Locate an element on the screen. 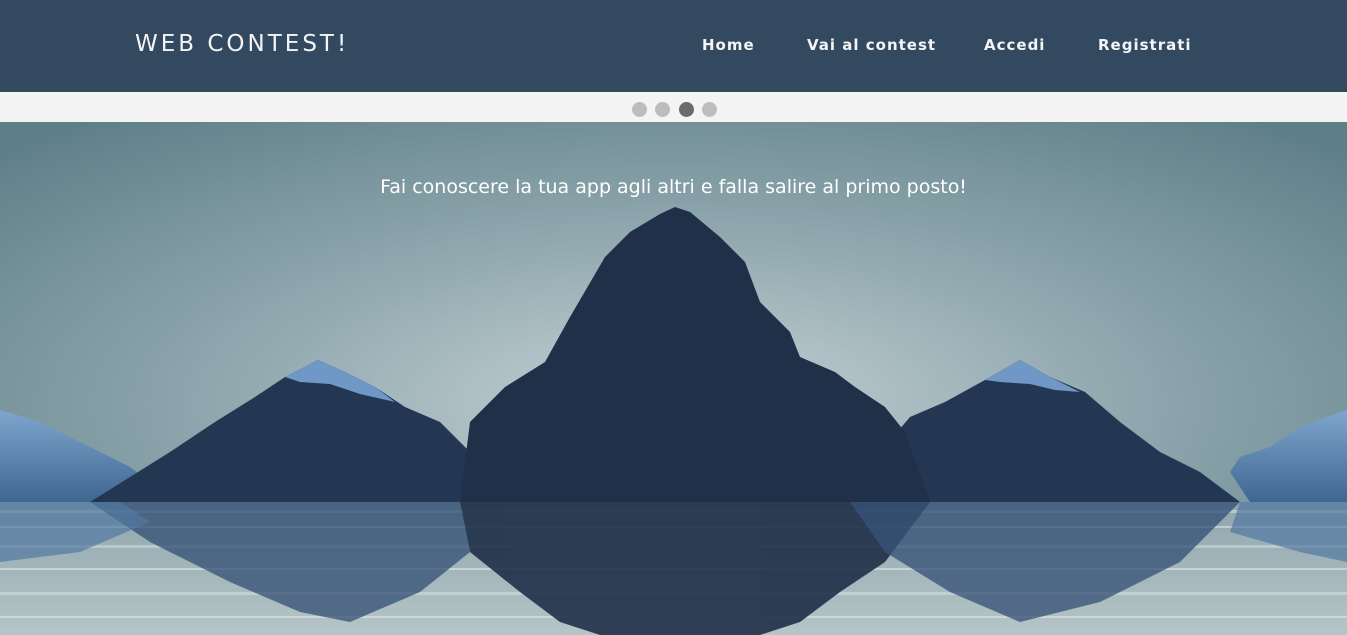 The width and height of the screenshot is (1347, 635). nav-link-home: Home is located at coordinates (728, 45).